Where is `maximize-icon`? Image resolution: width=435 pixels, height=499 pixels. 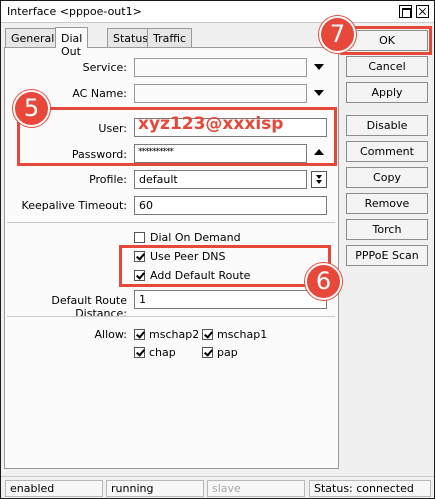
maximize-icon is located at coordinates (405, 11).